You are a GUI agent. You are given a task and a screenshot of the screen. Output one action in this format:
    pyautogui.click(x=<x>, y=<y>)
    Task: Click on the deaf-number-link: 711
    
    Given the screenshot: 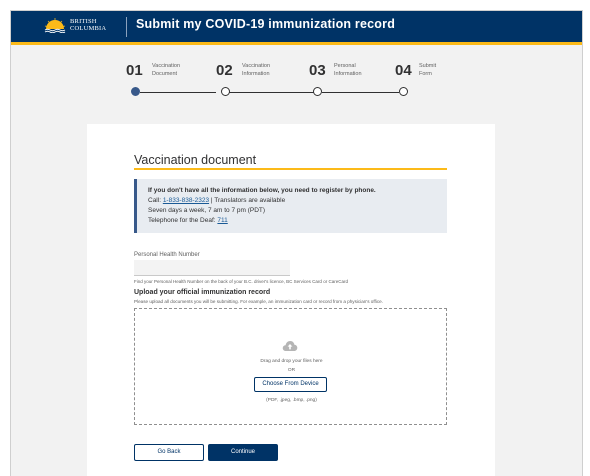 What is the action you would take?
    pyautogui.click(x=222, y=220)
    